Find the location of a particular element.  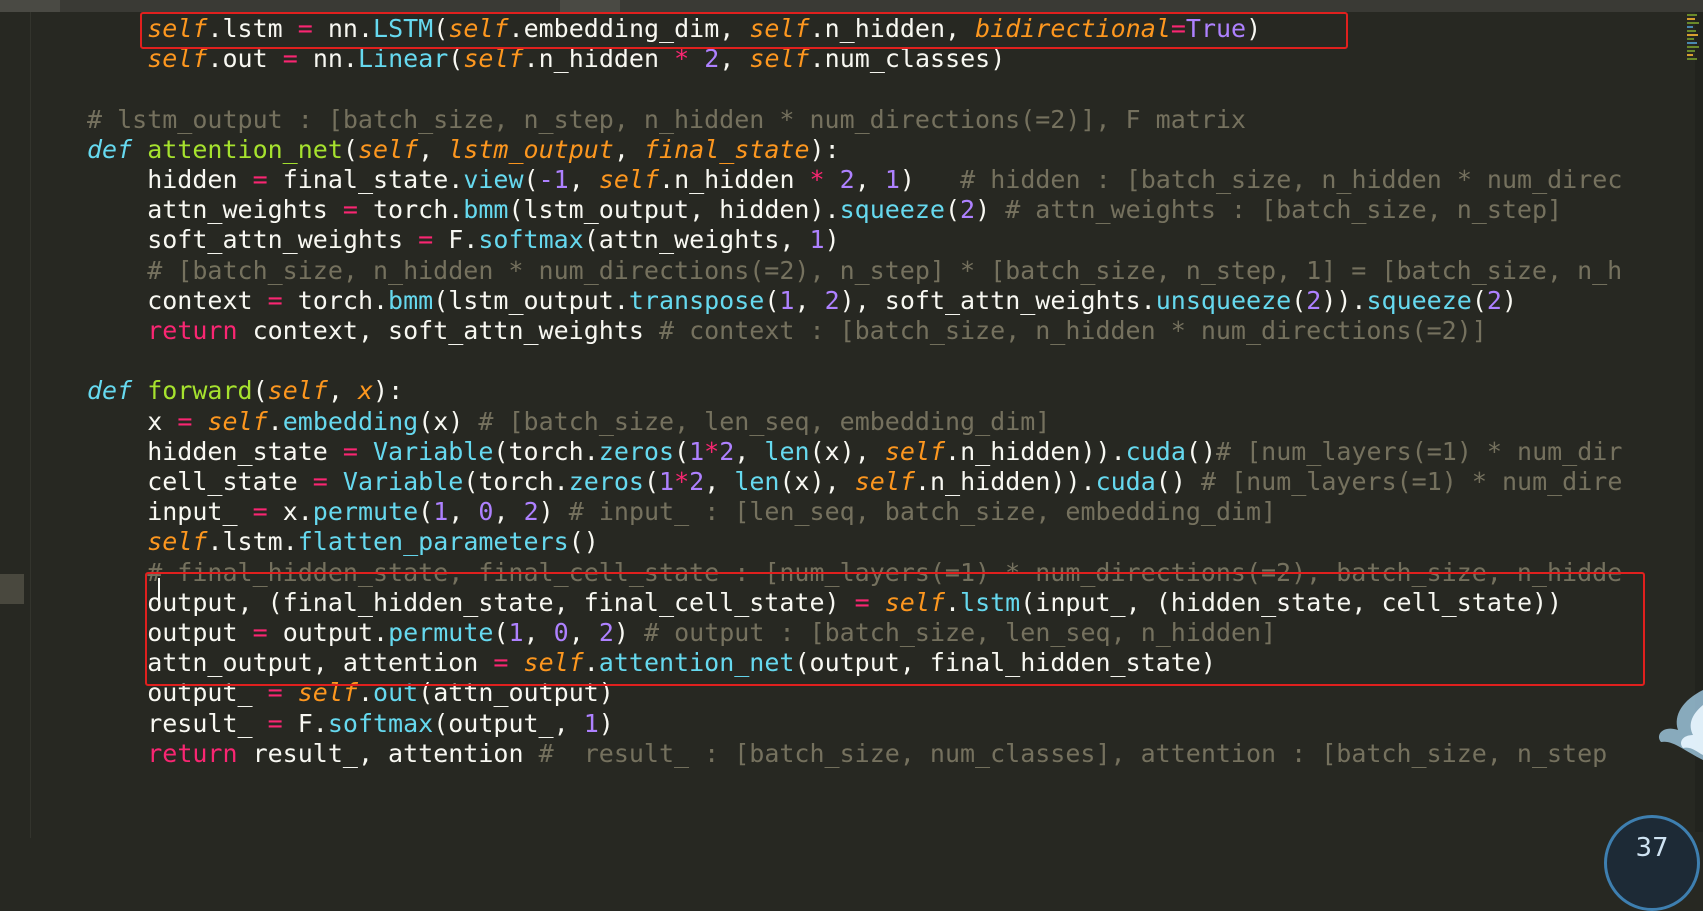

code-token: . is located at coordinates (365, 693).